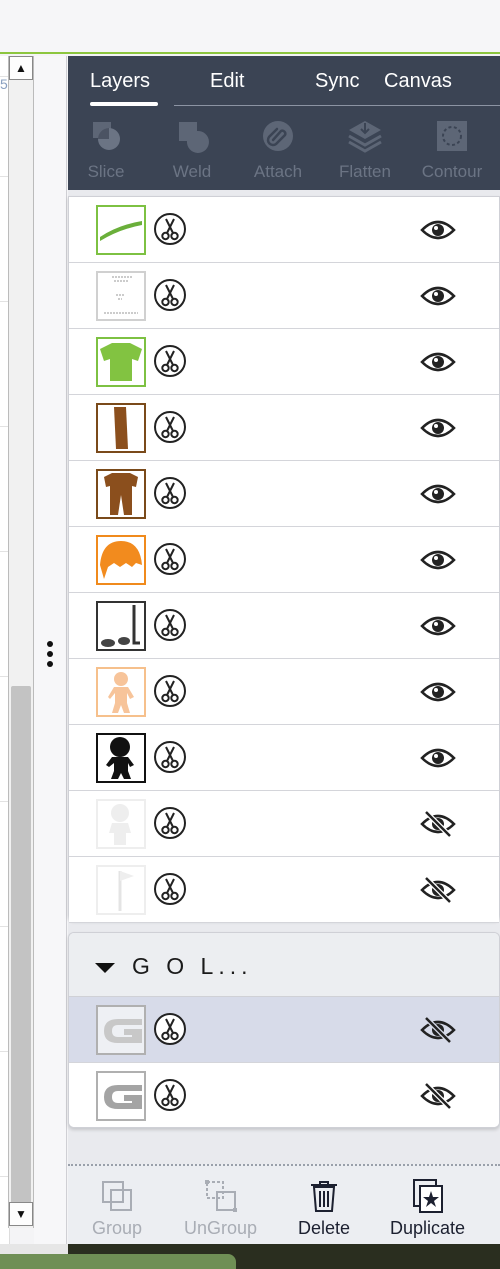 The image size is (500, 1269). I want to click on scroll-down-arrow-icon: ▼, so click(21, 1214).